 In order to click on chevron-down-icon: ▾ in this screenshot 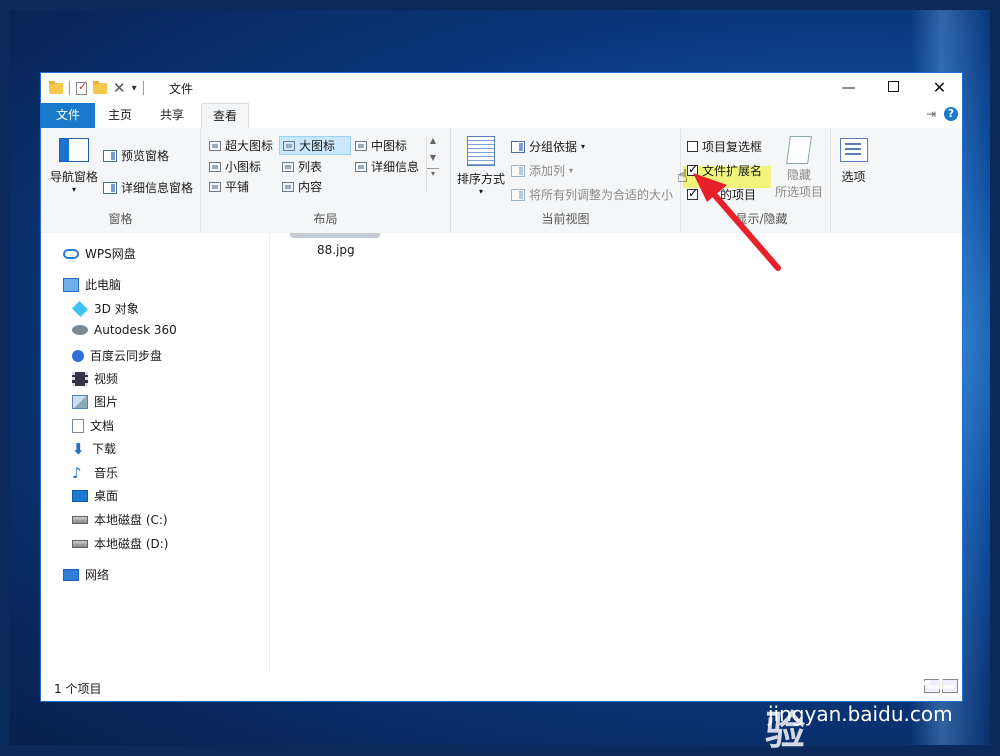, I will do `click(583, 146)`.